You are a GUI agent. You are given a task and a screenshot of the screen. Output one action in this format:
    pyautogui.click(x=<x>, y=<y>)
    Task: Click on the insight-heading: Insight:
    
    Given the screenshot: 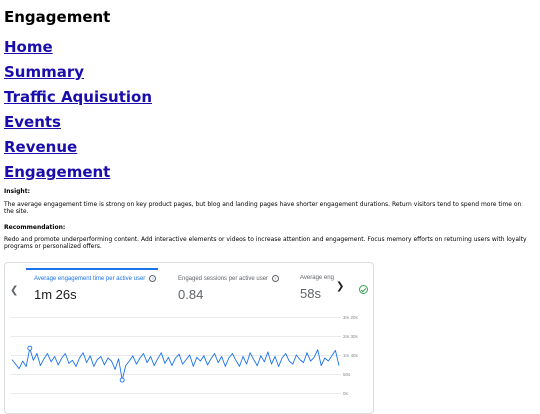 What is the action you would take?
    pyautogui.click(x=17, y=191)
    